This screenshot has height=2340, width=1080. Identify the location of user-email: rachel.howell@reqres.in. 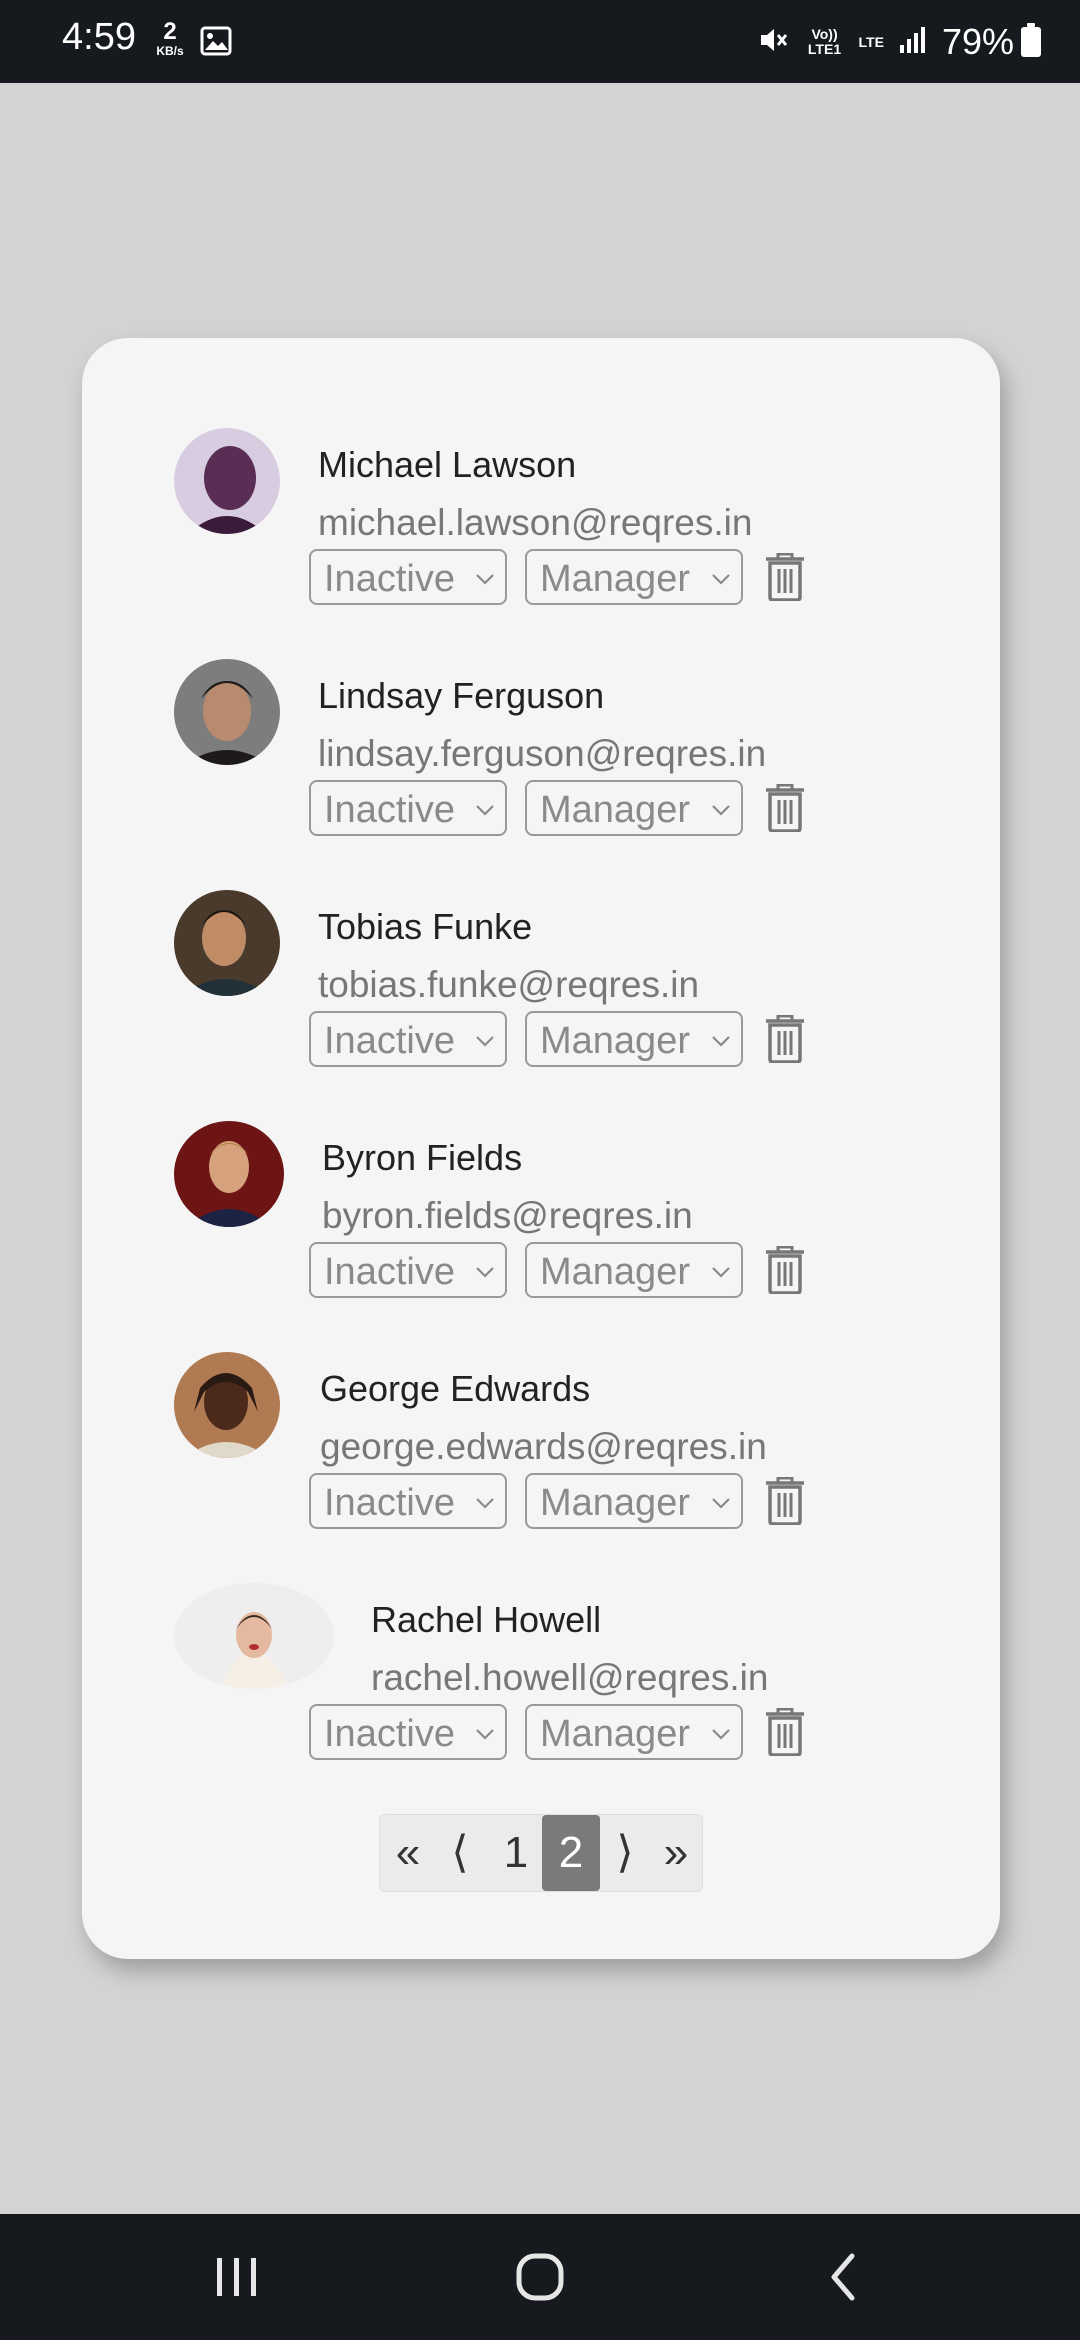
(570, 1677).